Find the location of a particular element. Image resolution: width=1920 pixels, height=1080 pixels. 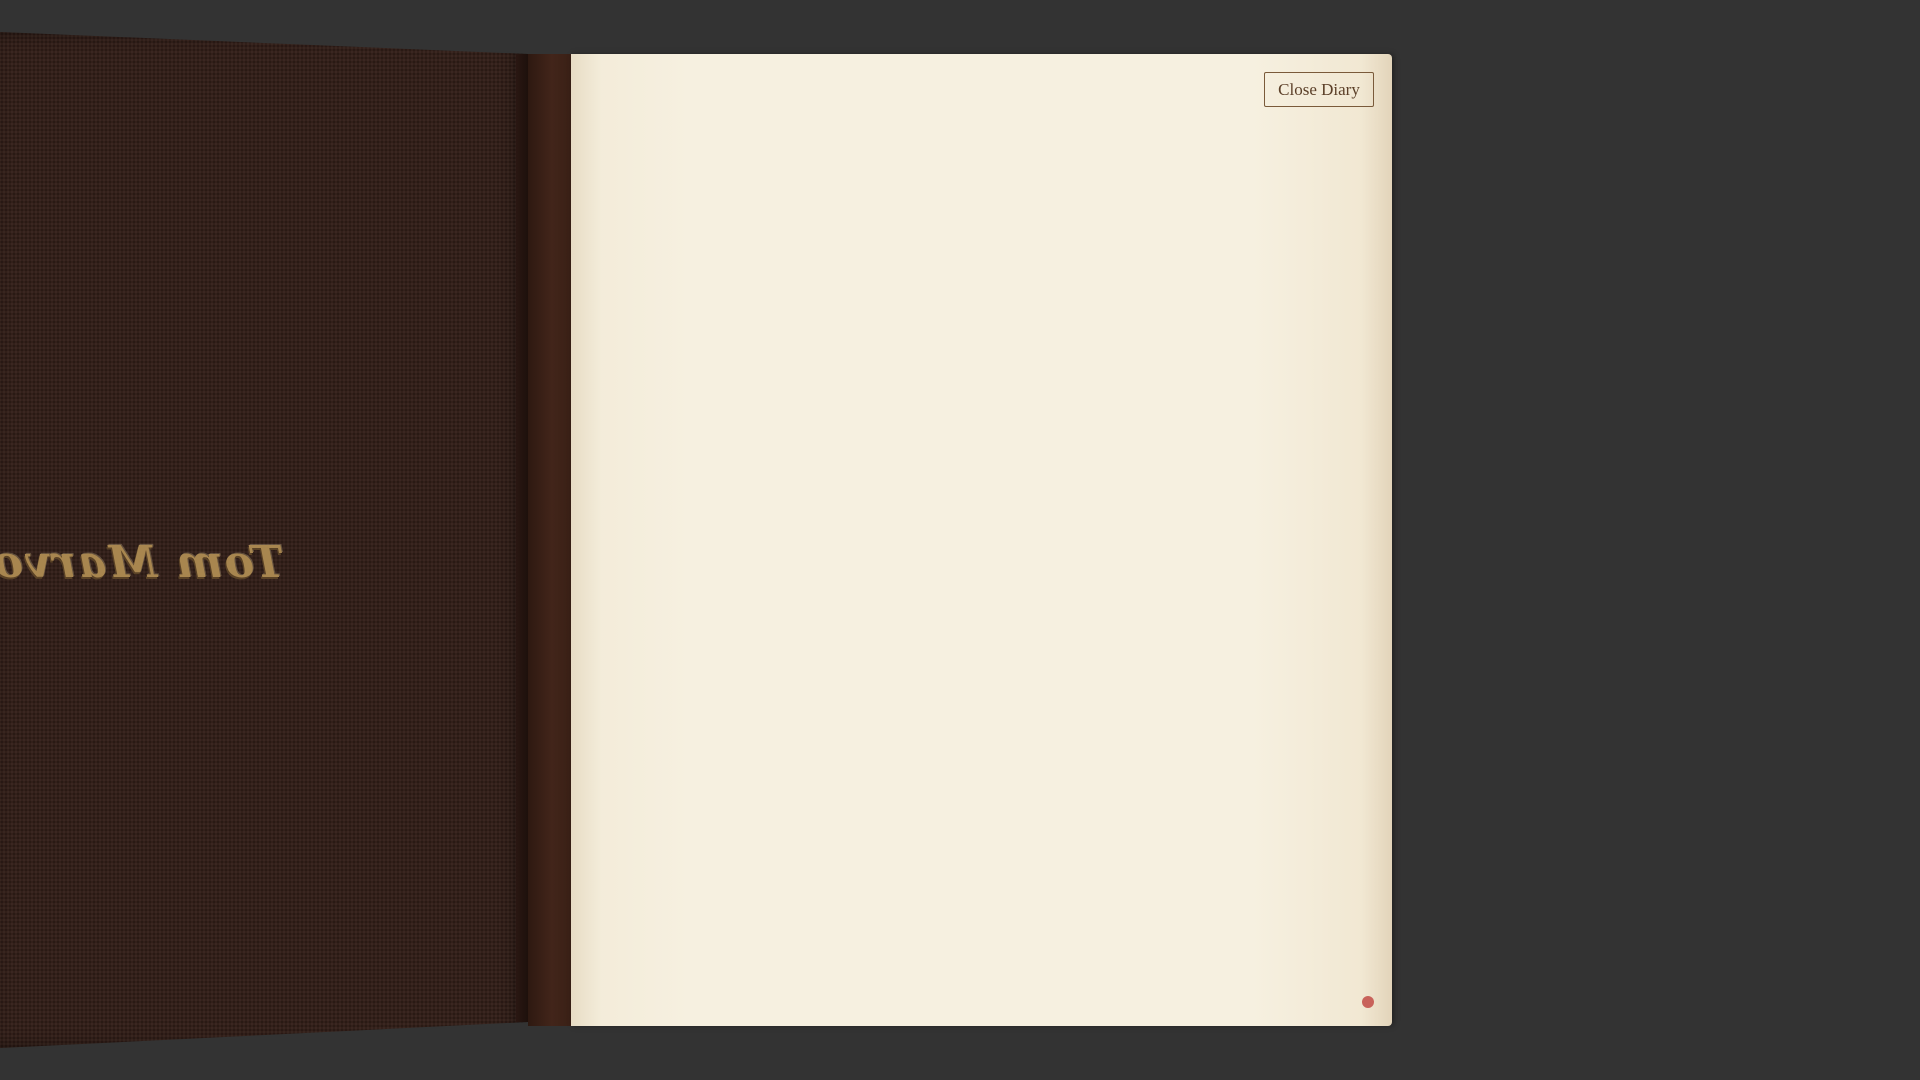

cover-edge is located at coordinates (522, 538).